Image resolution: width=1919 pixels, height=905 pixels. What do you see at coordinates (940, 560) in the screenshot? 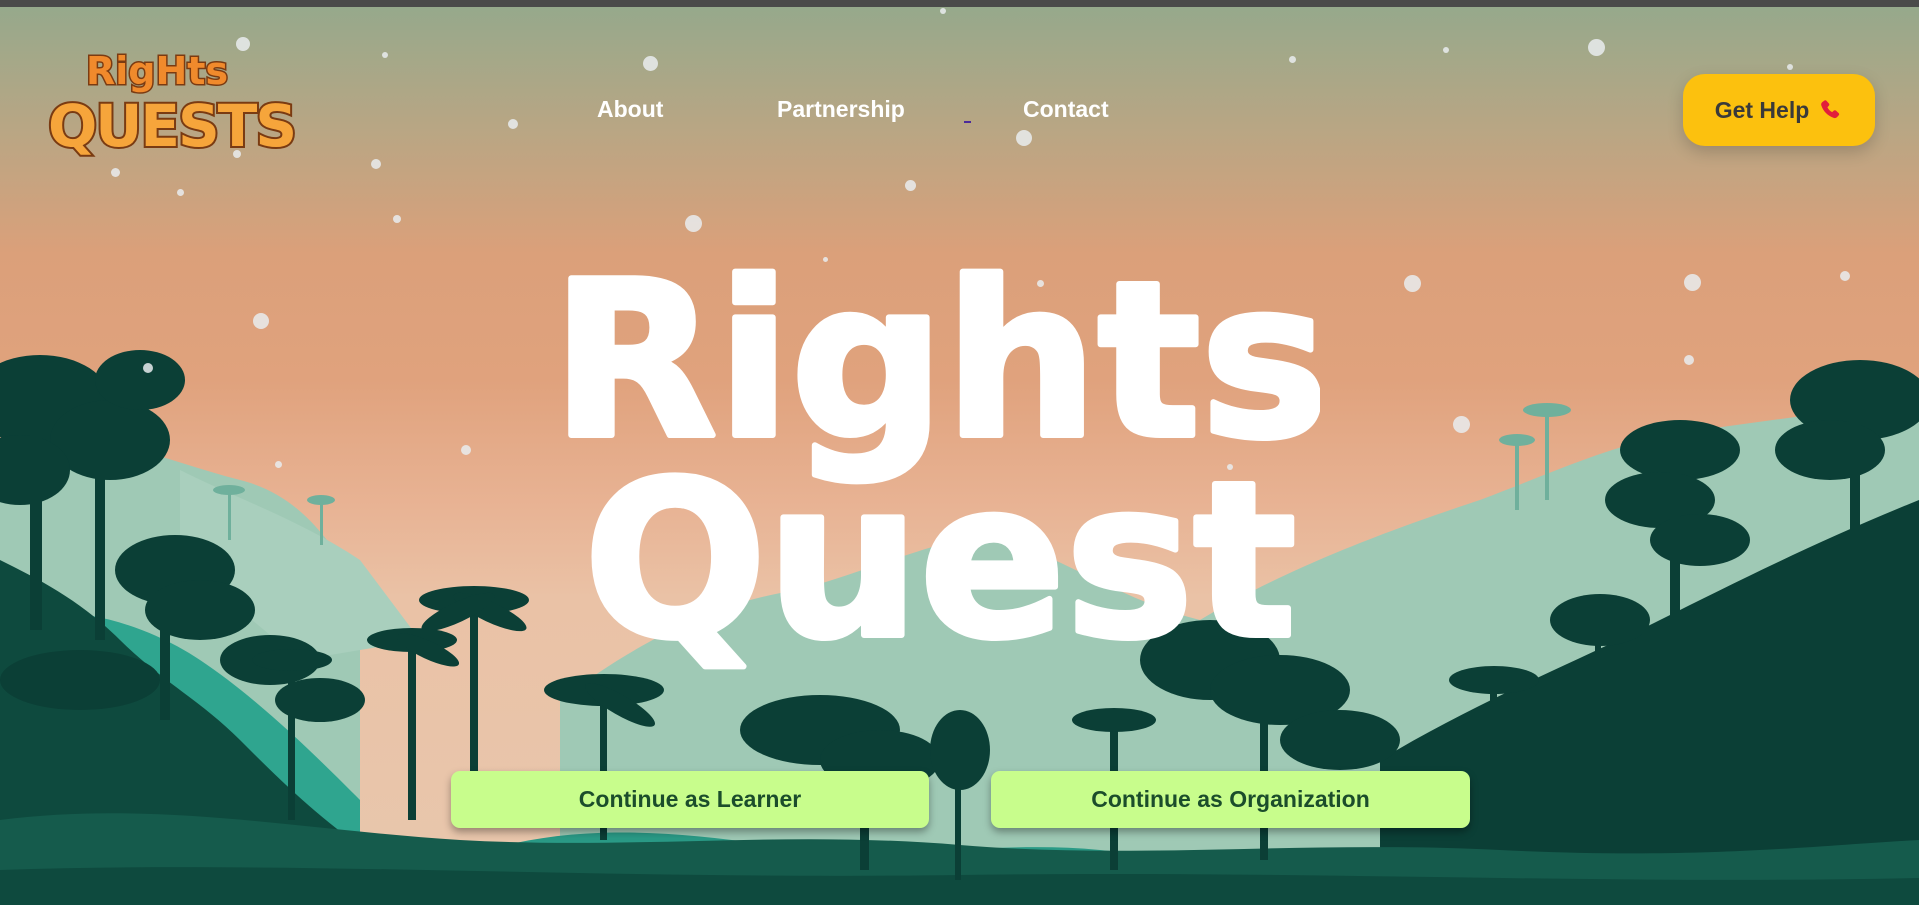
I see `hero-title-line-quest: Quest` at bounding box center [940, 560].